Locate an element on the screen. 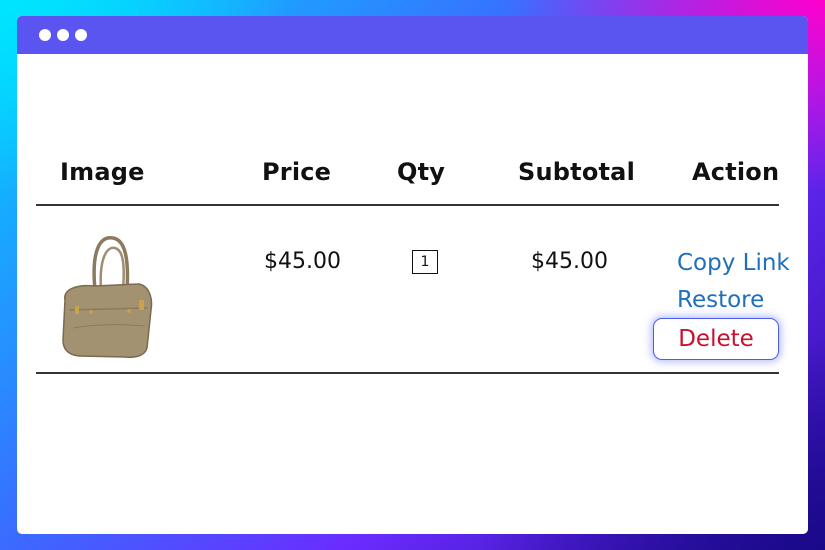 This screenshot has height=550, width=825. window-titlebar is located at coordinates (412, 35).